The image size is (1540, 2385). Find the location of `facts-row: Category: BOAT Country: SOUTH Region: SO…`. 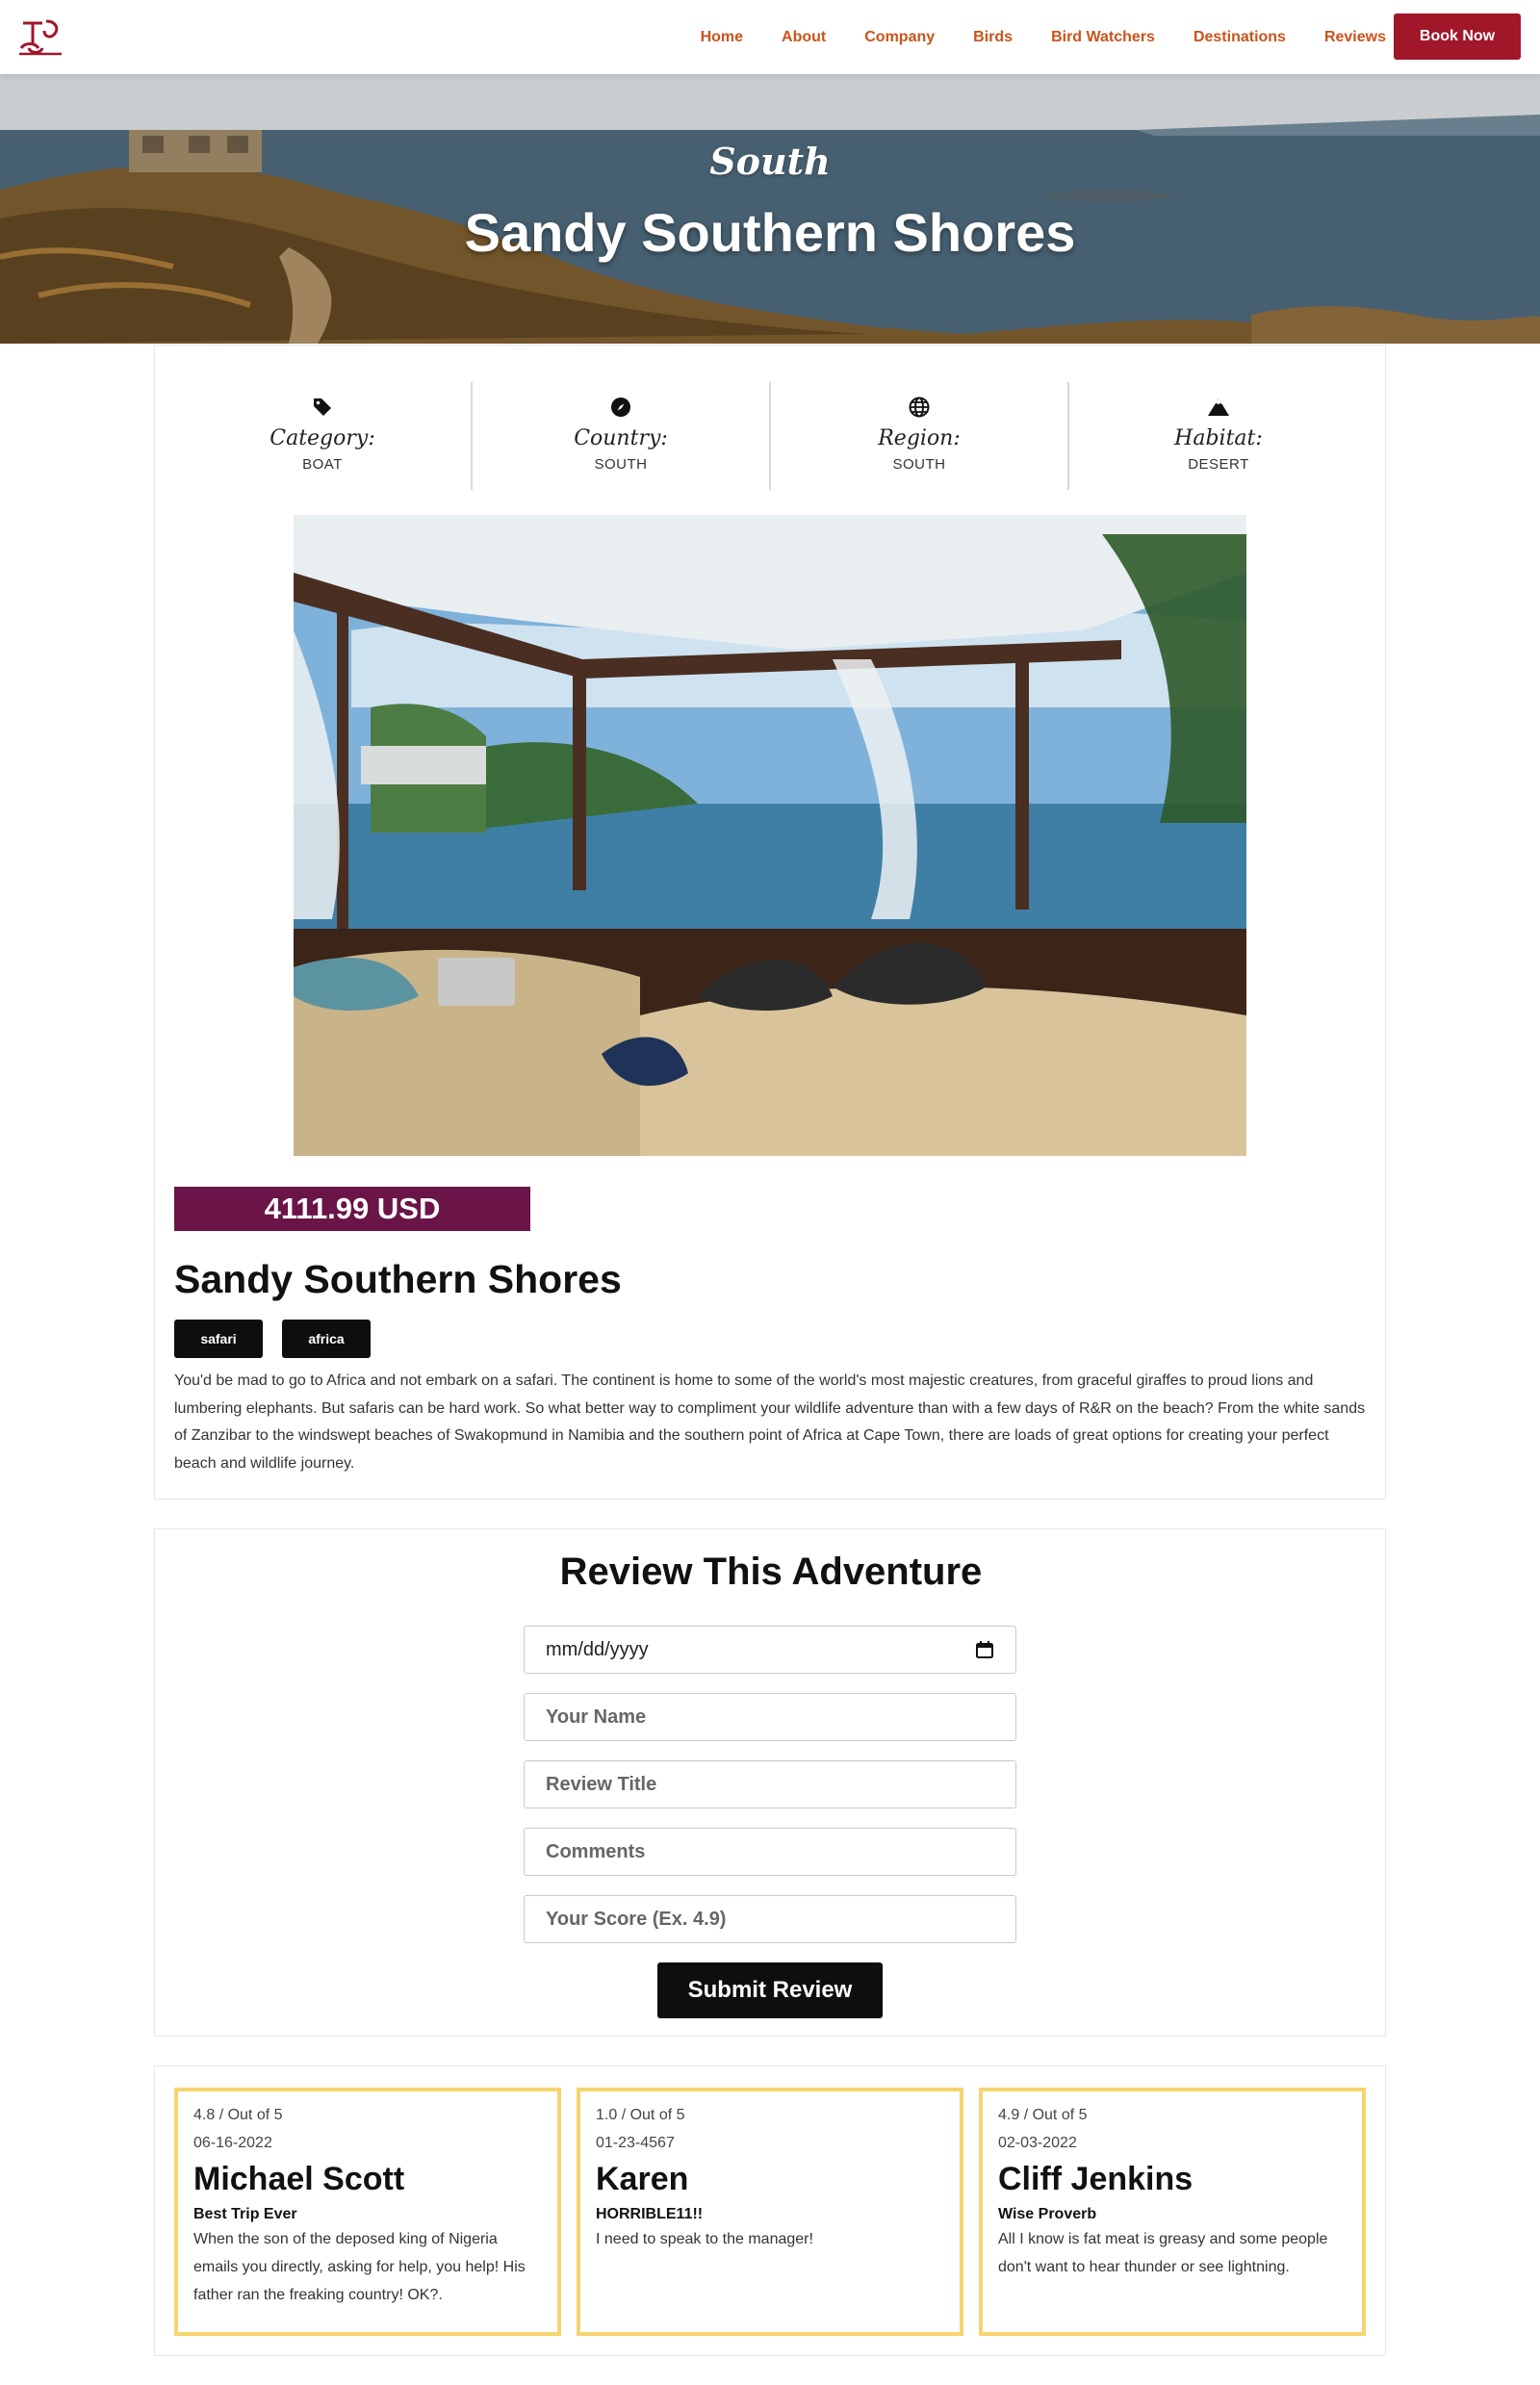

facts-row: Category: BOAT Country: SOUTH Region: SO… is located at coordinates (771, 436).